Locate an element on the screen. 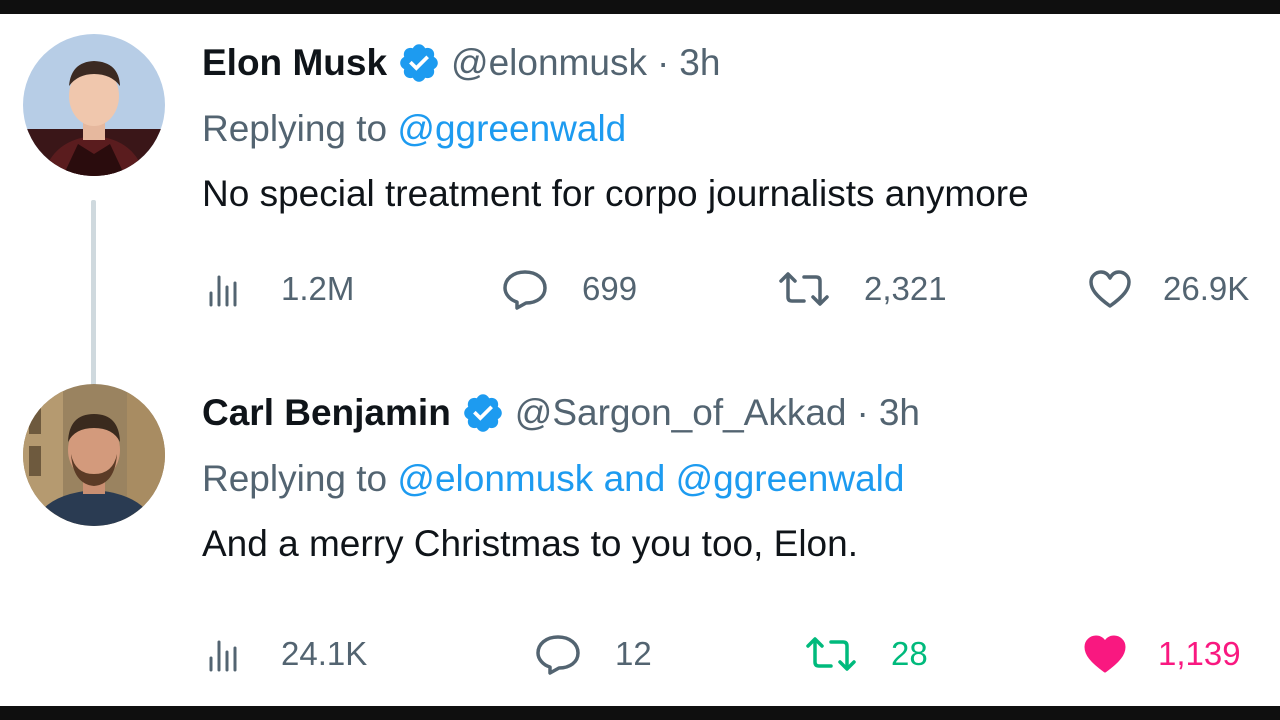 This screenshot has width=1280, height=720. reply-button: 12 is located at coordinates (592, 654).